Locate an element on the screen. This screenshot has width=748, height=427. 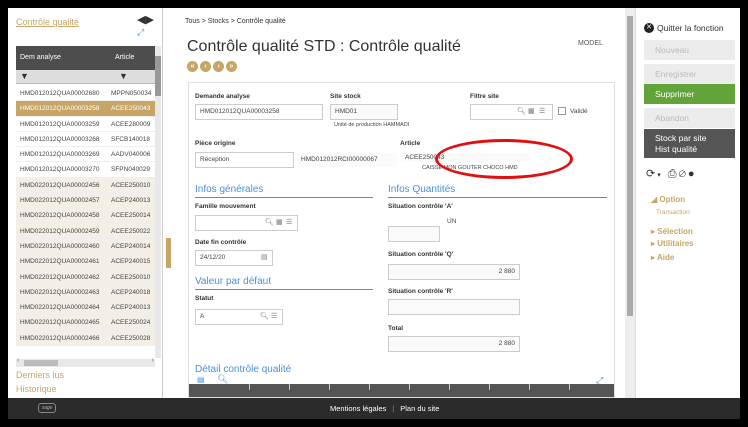
breadcrumb: Tous > Stocks > Contrôle qualité is located at coordinates (235, 21).